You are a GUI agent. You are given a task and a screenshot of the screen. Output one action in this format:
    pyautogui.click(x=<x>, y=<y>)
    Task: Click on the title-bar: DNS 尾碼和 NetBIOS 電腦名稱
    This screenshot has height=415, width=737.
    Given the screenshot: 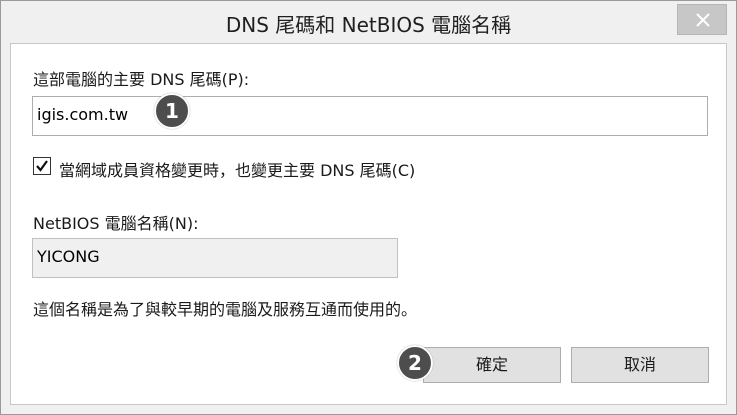 What is the action you would take?
    pyautogui.click(x=368, y=22)
    